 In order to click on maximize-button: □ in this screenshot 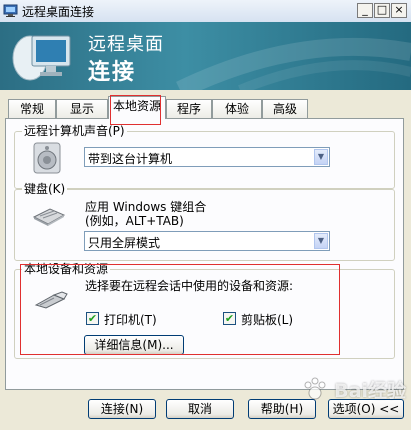, I will do `click(382, 10)`.